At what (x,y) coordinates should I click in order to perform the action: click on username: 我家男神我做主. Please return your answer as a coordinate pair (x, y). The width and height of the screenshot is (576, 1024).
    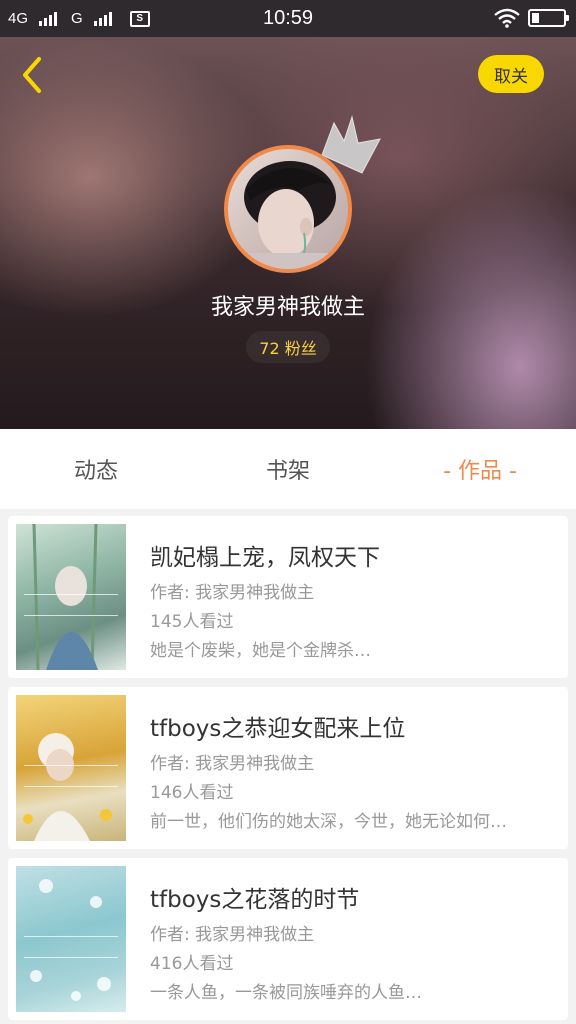
    Looking at the image, I should click on (287, 307).